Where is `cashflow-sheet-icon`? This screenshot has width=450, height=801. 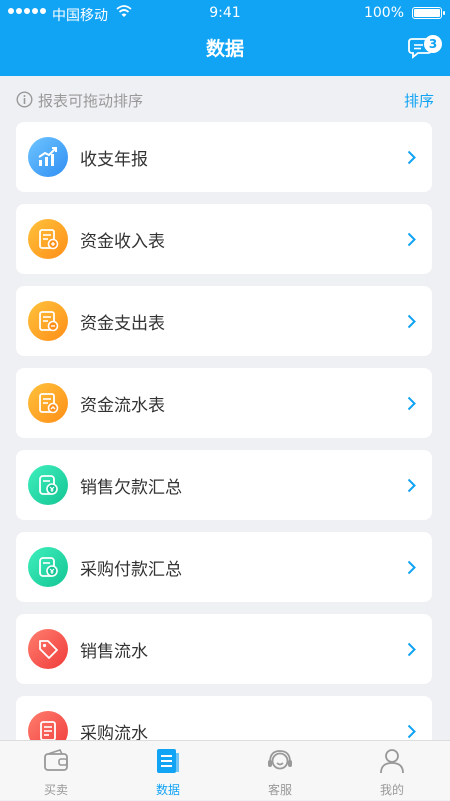 cashflow-sheet-icon is located at coordinates (48, 403).